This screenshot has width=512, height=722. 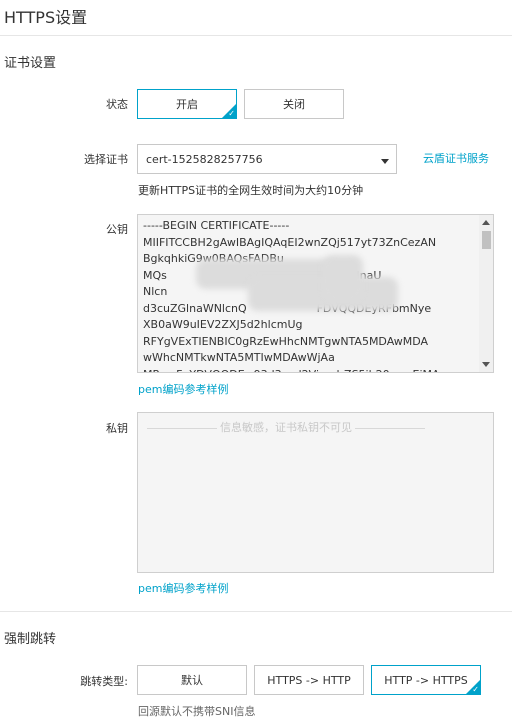 I want to click on private-key-label: 私钥, so click(x=117, y=428).